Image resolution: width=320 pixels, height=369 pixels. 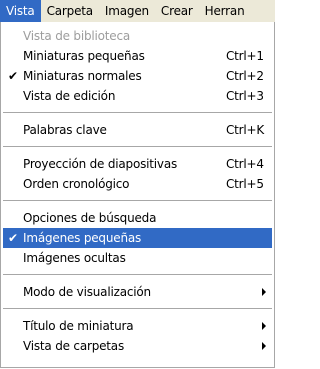 I want to click on menu-item-shortcut: Ctrl+5, so click(x=245, y=184).